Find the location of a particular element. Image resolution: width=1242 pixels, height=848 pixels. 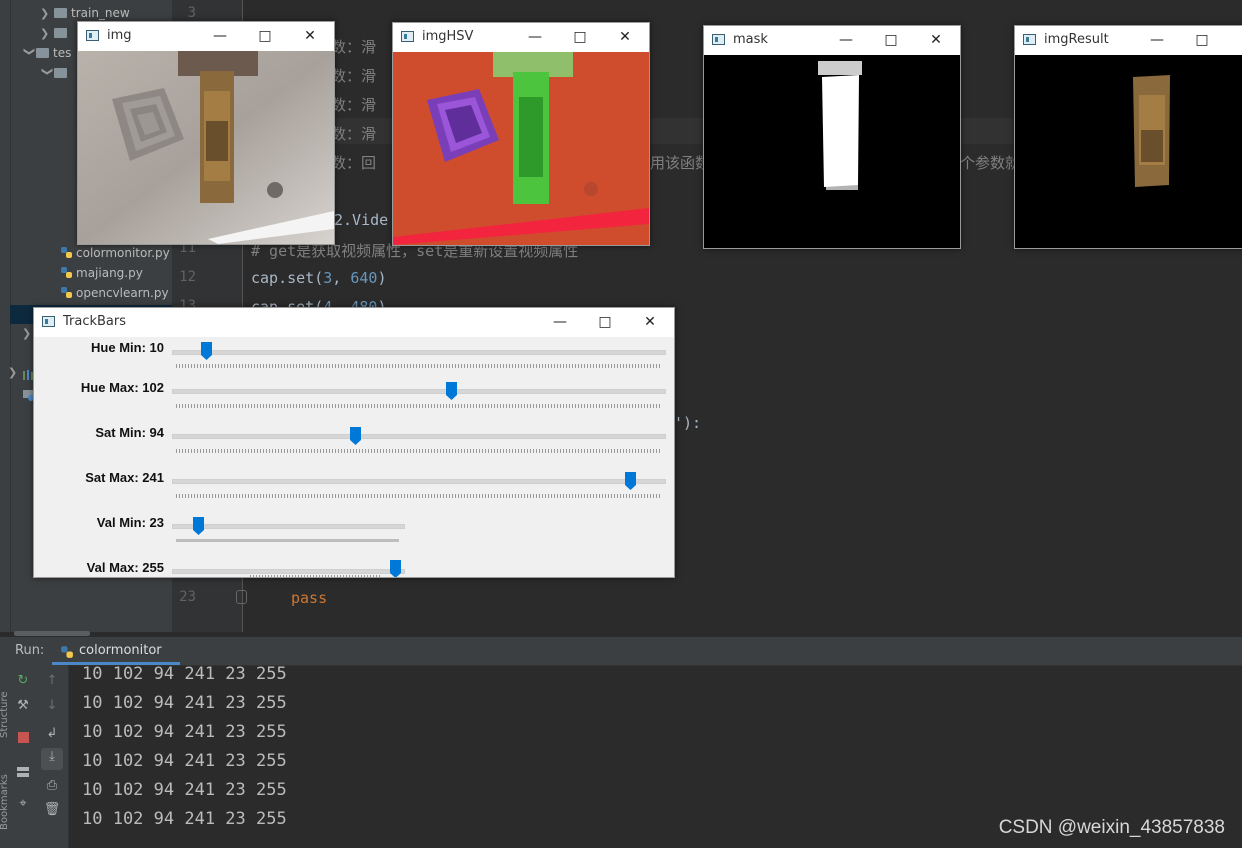

line-number: 23 is located at coordinates (187, 597).